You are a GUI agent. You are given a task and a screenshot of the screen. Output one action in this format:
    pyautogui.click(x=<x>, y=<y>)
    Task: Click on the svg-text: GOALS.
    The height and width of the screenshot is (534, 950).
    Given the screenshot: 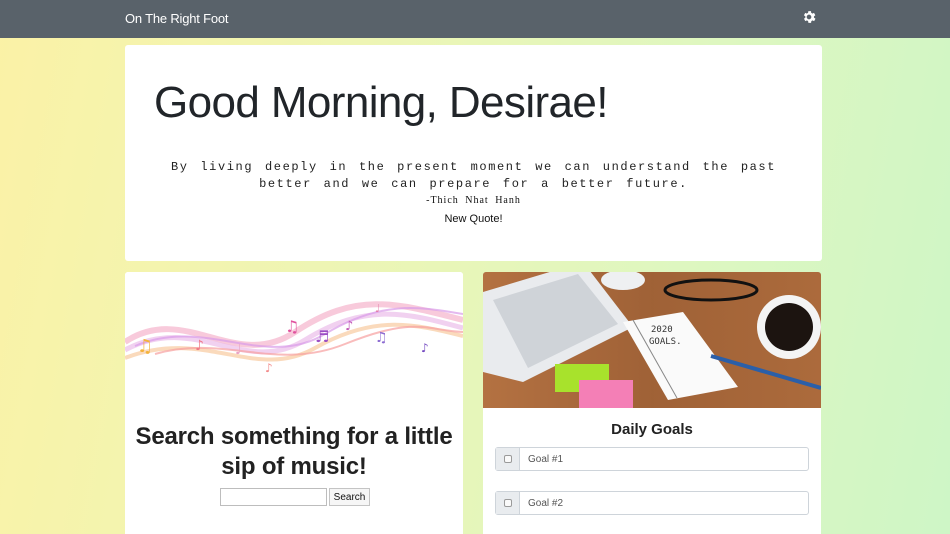 What is the action you would take?
    pyautogui.click(x=665, y=342)
    